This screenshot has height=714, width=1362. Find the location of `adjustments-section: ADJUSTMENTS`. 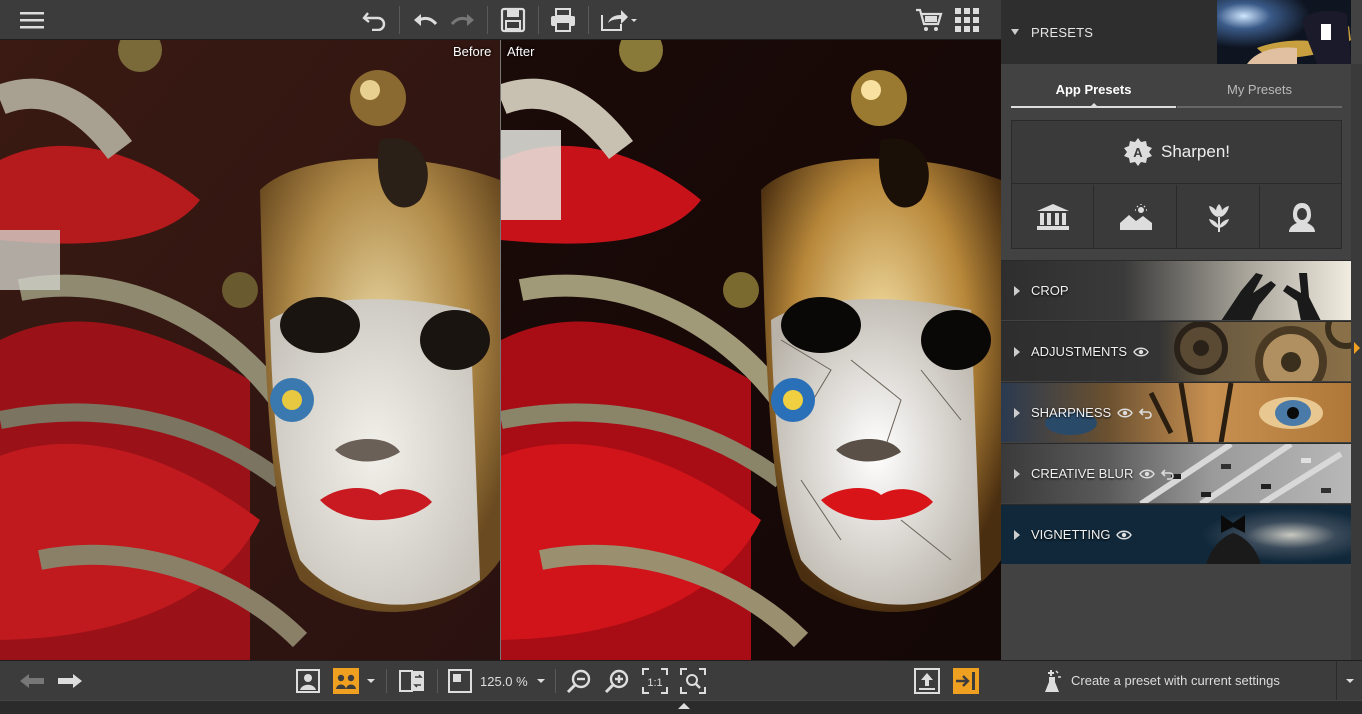

adjustments-section: ADJUSTMENTS is located at coordinates (1176, 351).